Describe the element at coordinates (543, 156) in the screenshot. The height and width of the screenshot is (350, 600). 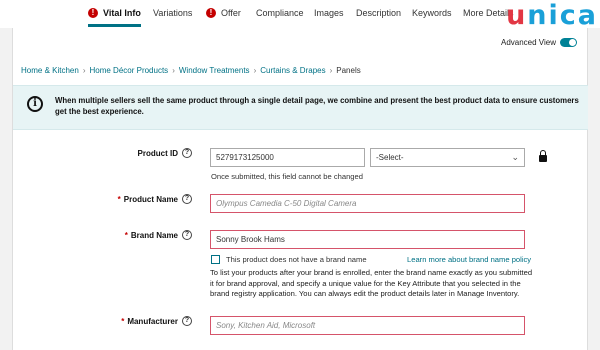
I see `lock-icon` at that location.